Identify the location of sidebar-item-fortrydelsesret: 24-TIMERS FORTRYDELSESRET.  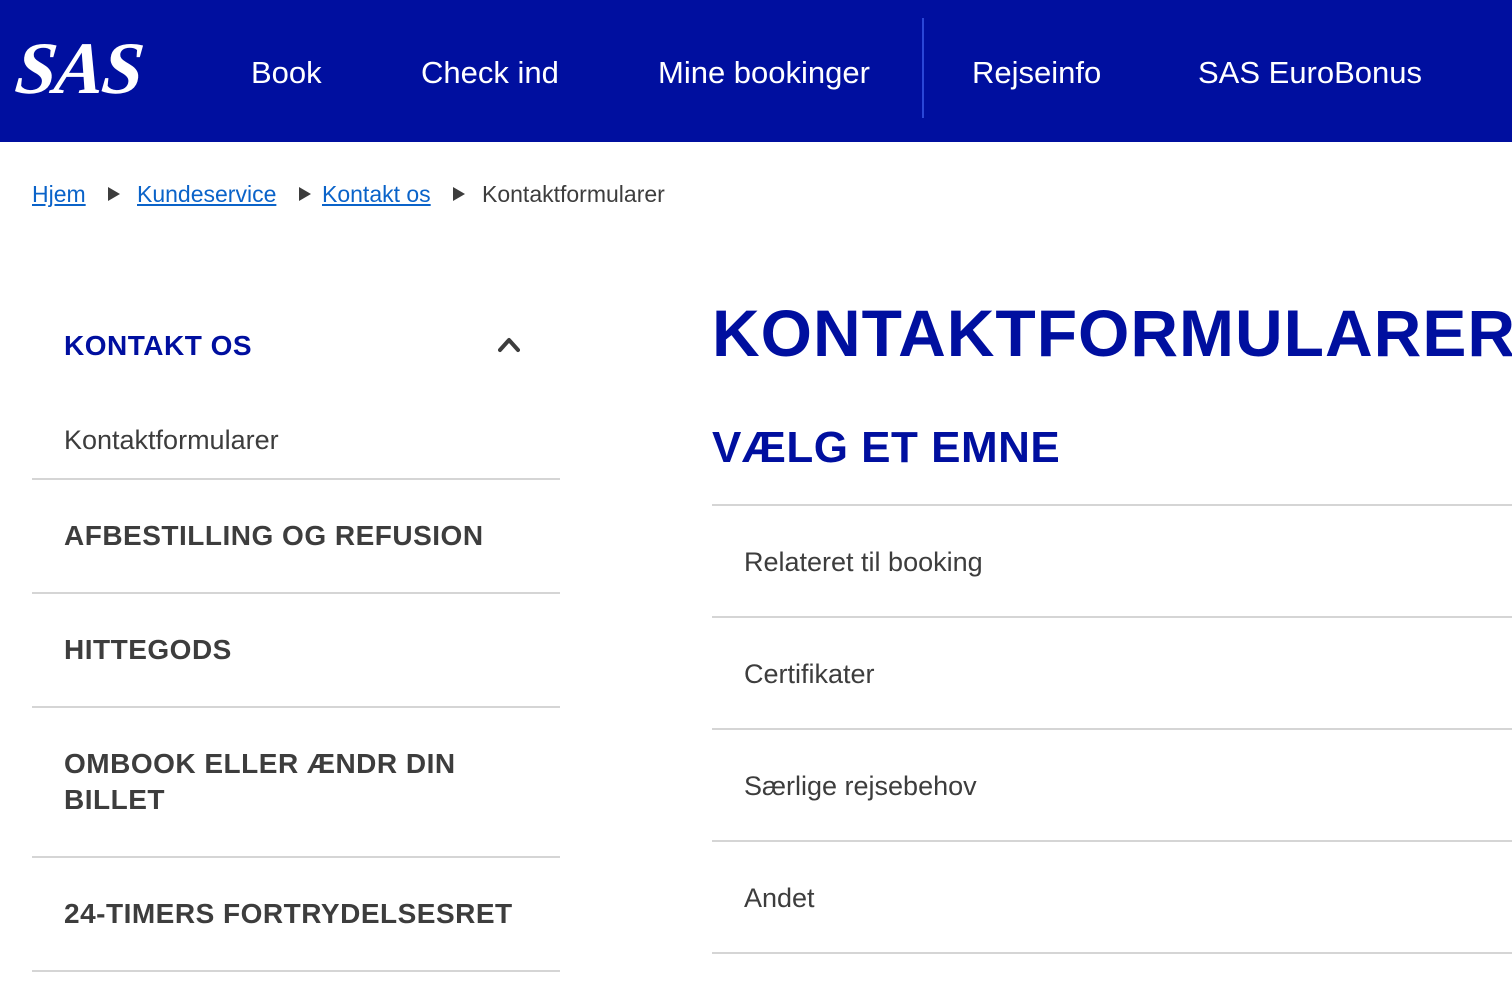
(299, 914).